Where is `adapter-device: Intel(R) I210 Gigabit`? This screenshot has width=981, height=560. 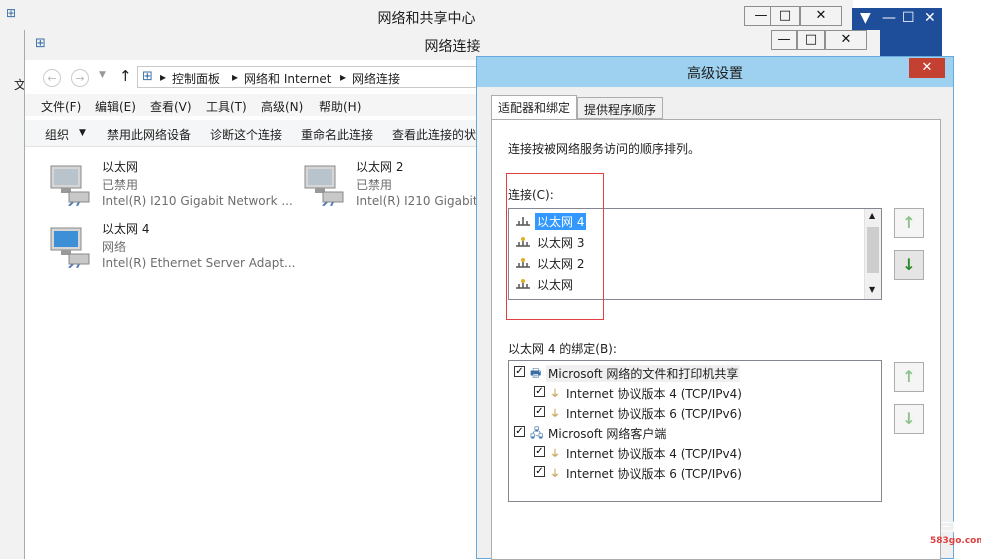 adapter-device: Intel(R) I210 Gigabit is located at coordinates (417, 201).